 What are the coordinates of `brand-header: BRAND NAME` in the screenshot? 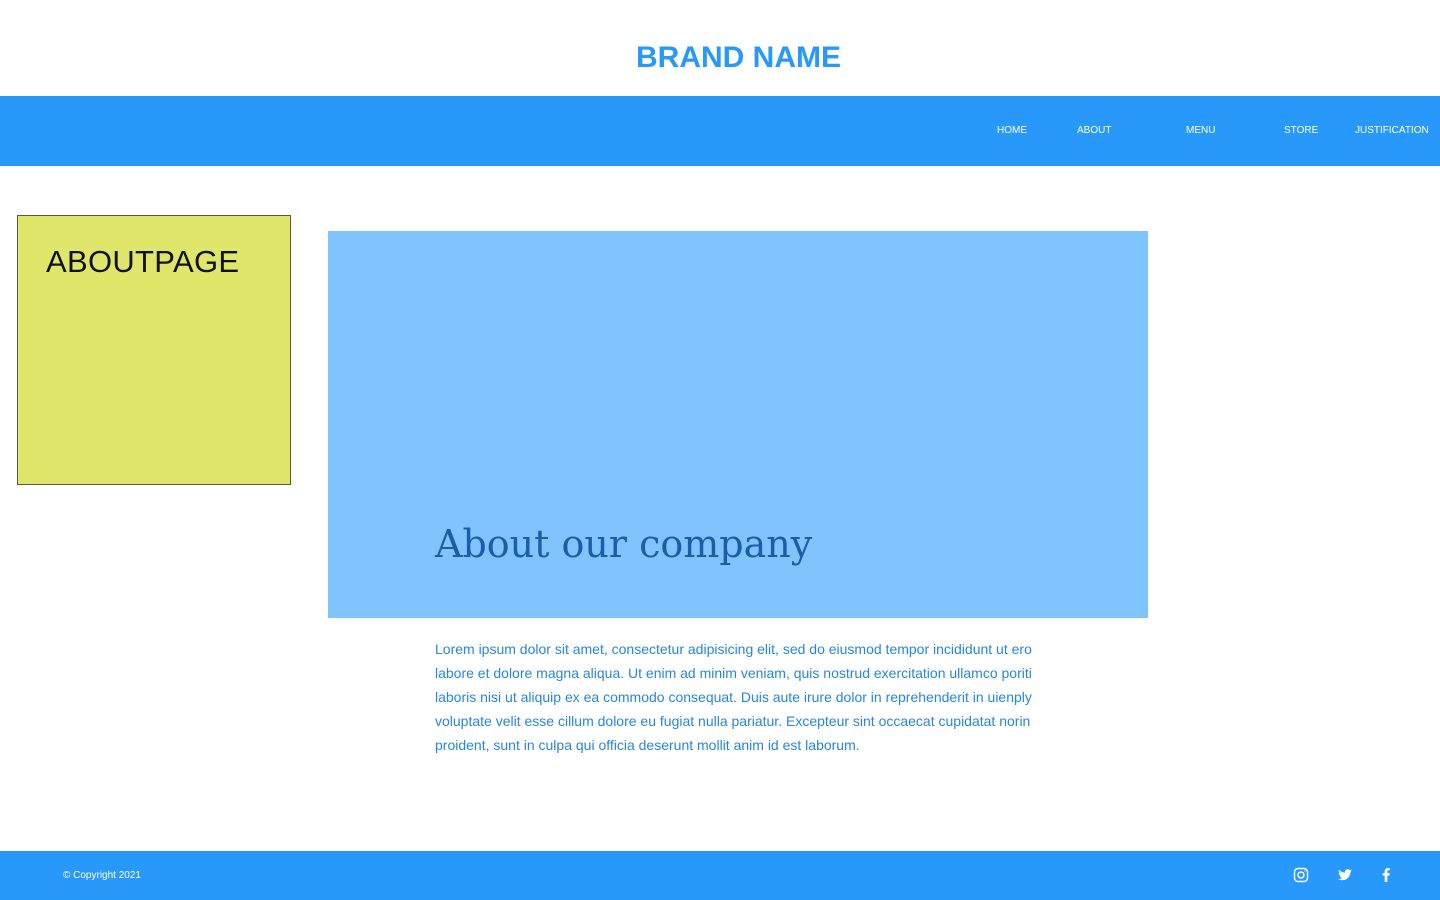 It's located at (738, 58).